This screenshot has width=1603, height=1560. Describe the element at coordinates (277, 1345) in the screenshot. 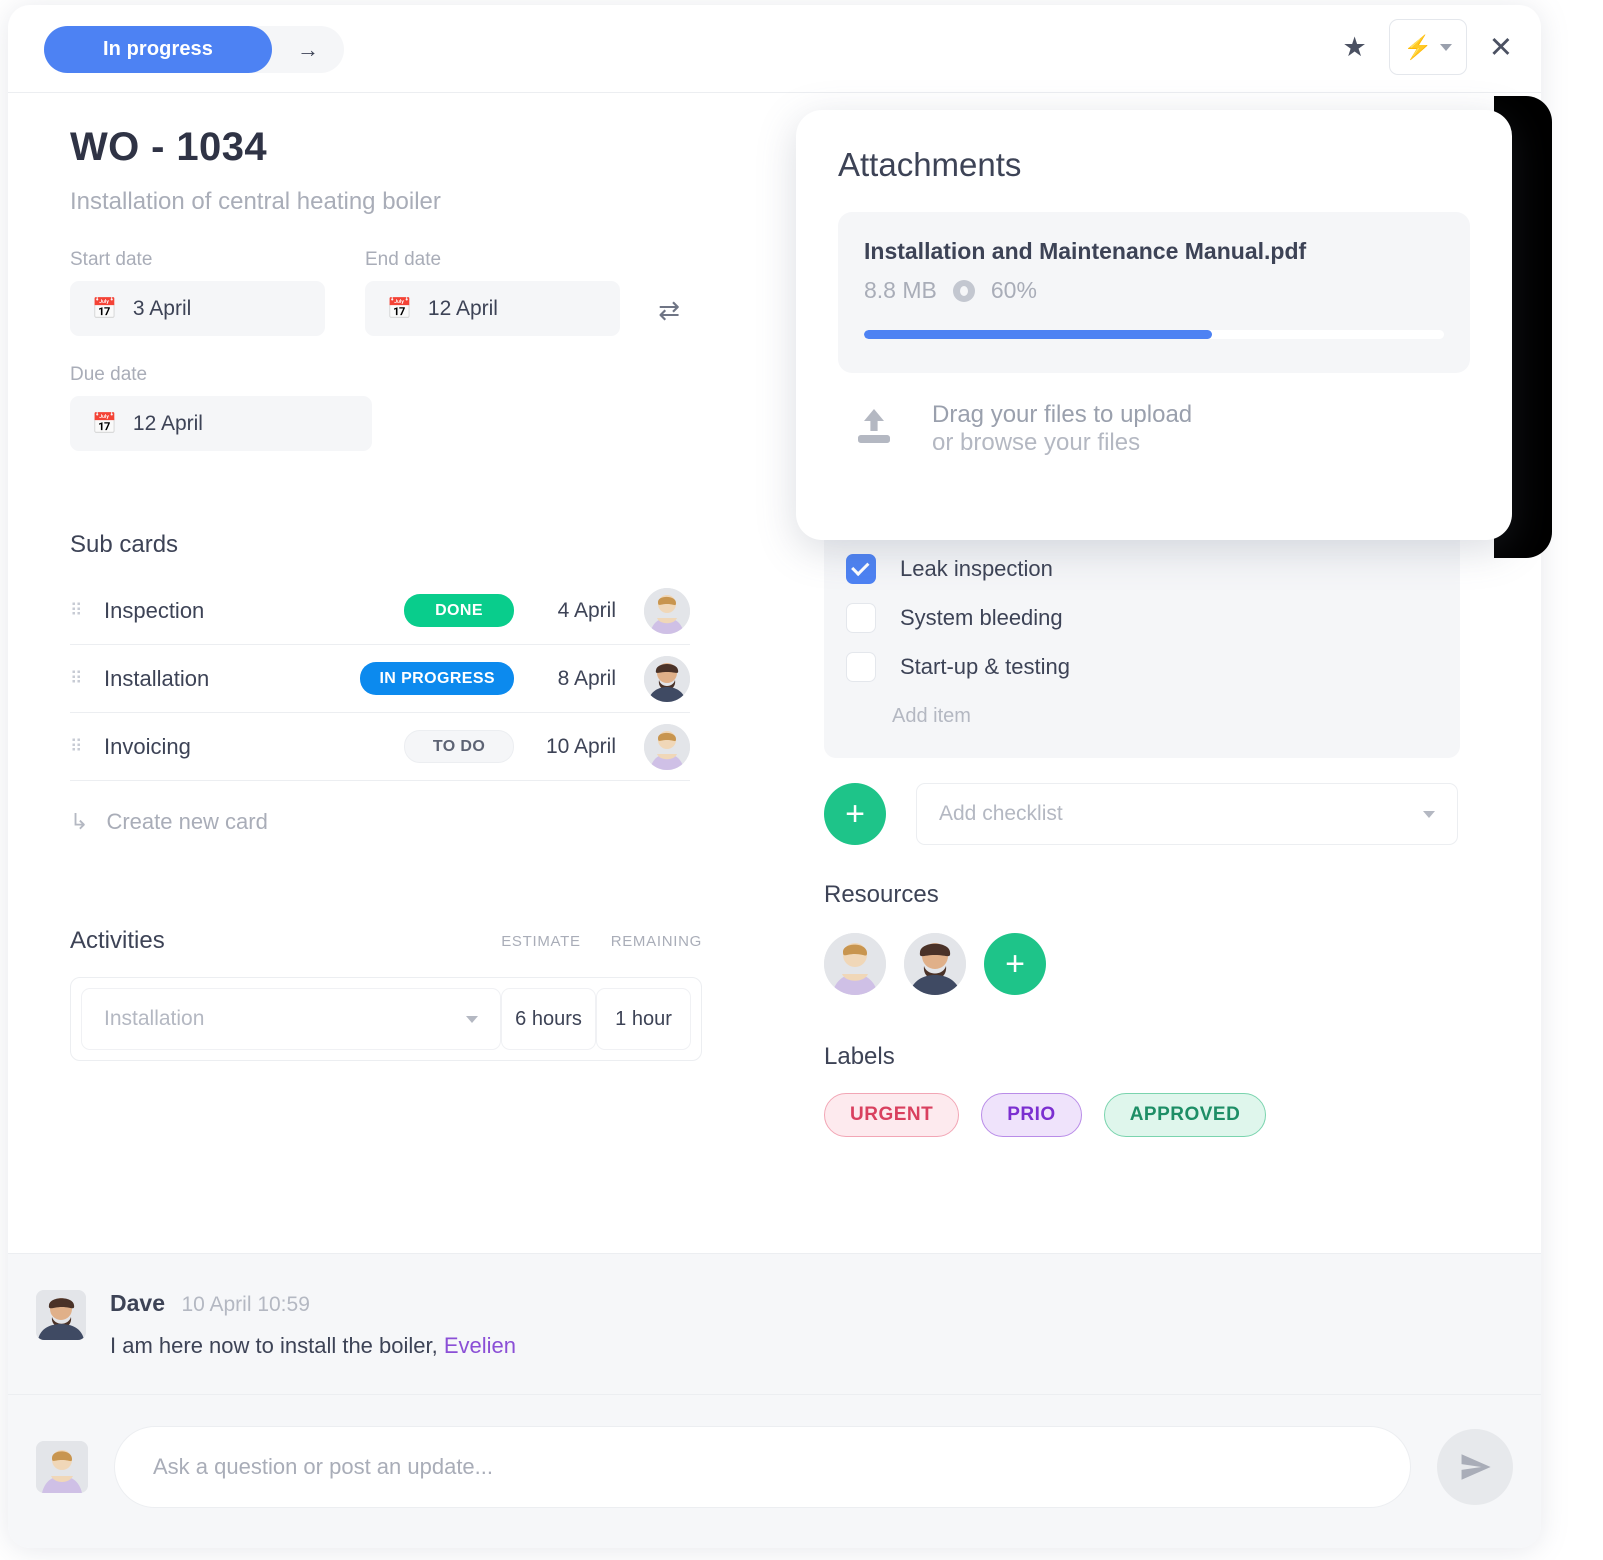

I see `comment-text-body: I am here now to install the boiler,` at that location.